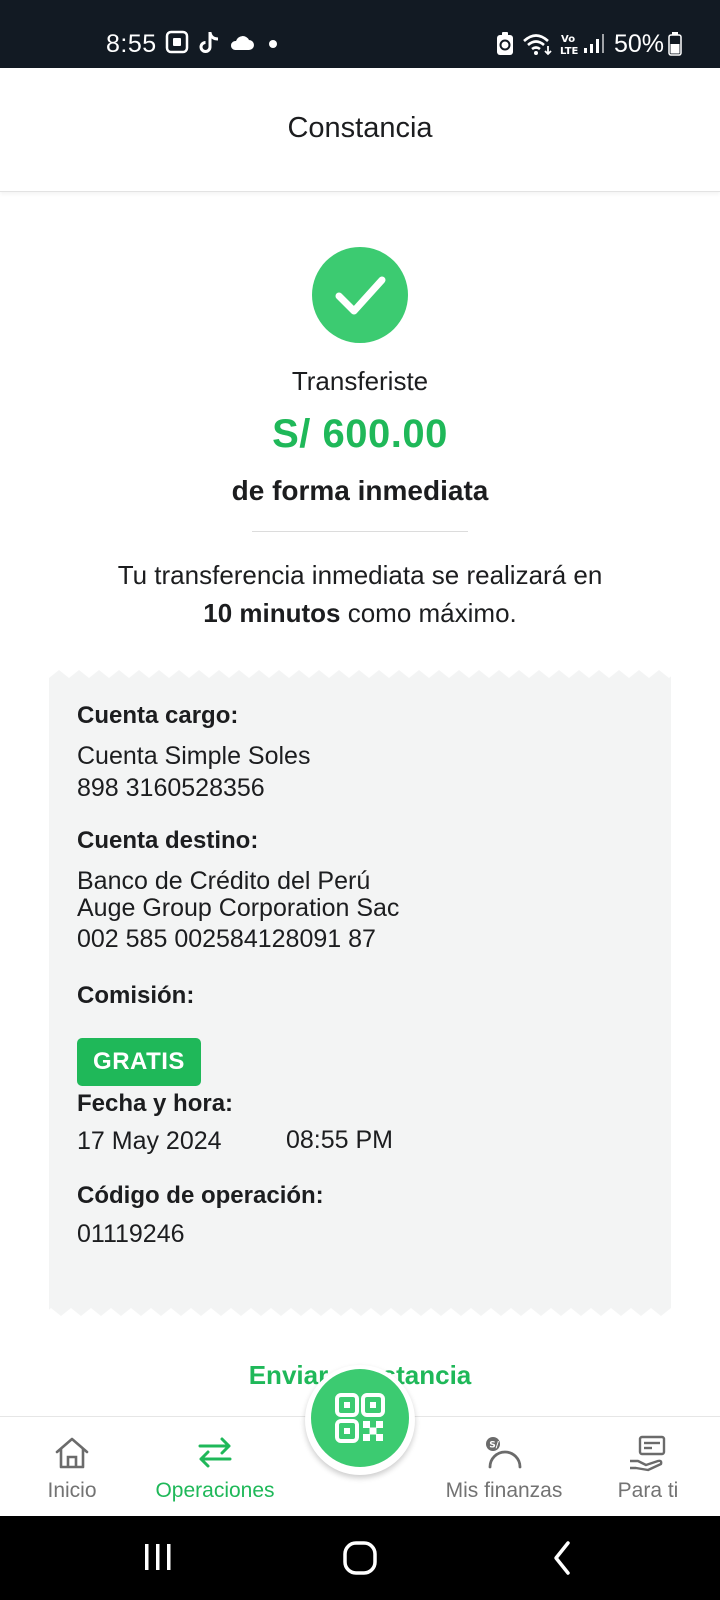  I want to click on comision-badge: GRATIS, so click(139, 1062).